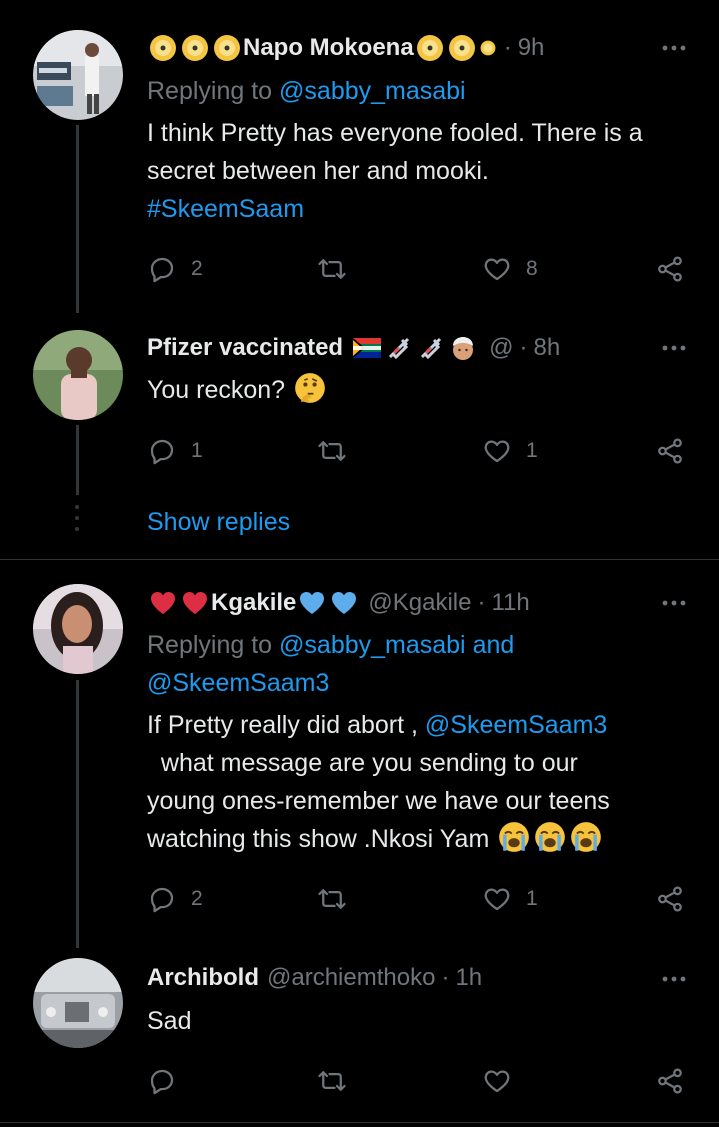 This screenshot has height=1127, width=719. Describe the element at coordinates (369, 763) in the screenshot. I see `tweet-body-line: what message are you sending to our` at that location.